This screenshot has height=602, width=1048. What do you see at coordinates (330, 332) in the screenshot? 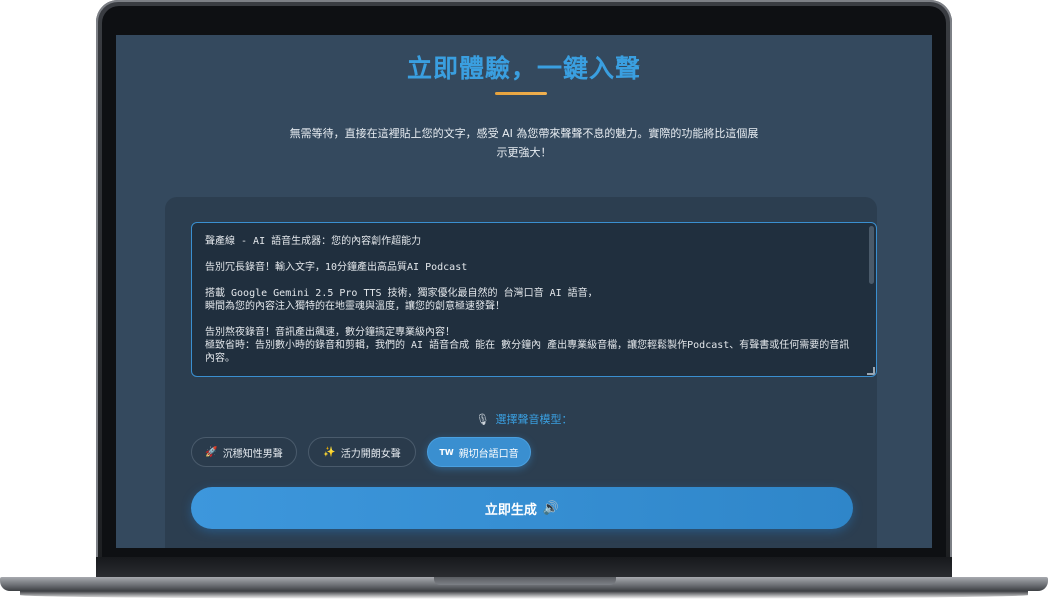
I see `editor-line: 告別熬夜錄音！音訊產出飆速，數分鐘搞定專業級內容！` at bounding box center [330, 332].